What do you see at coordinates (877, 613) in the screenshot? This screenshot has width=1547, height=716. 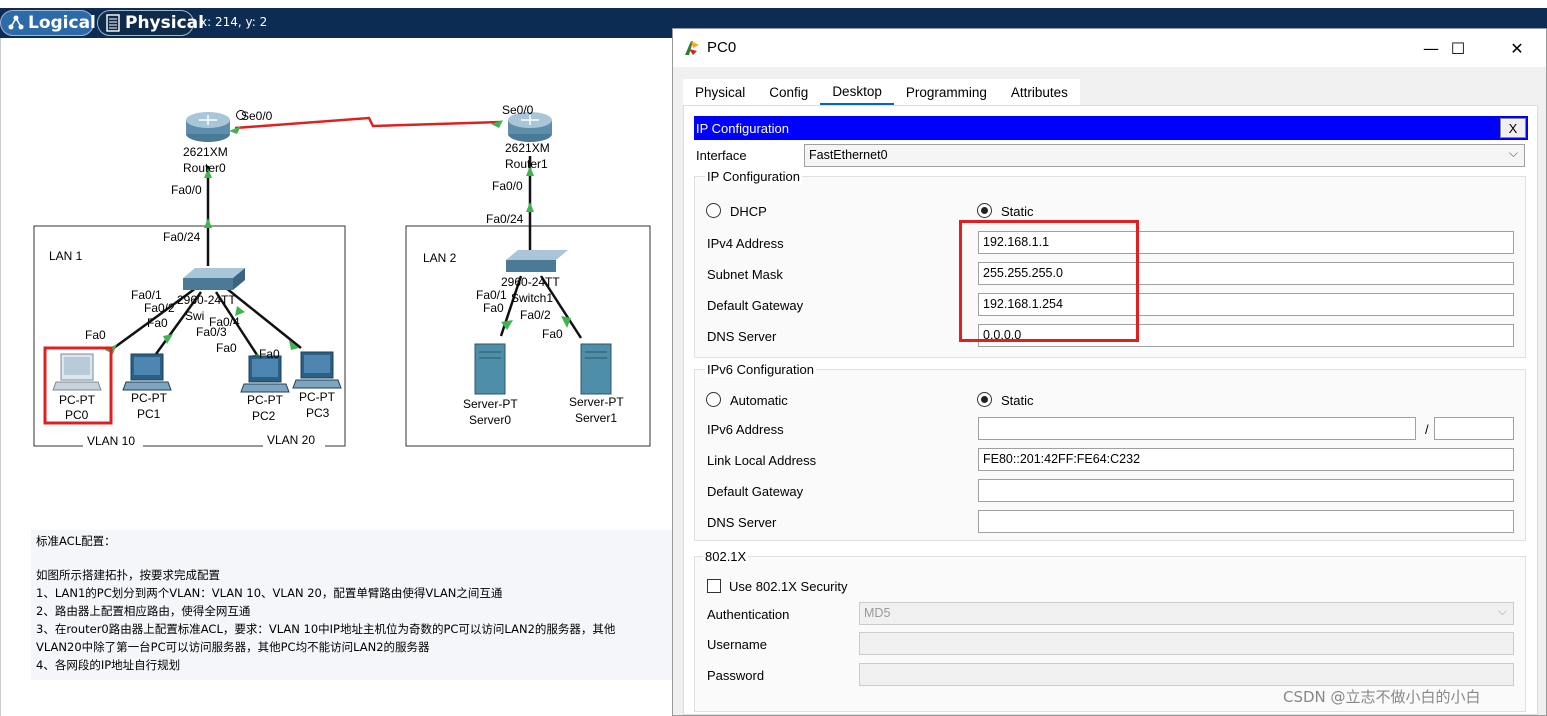 I see `authentication-value: MD5` at bounding box center [877, 613].